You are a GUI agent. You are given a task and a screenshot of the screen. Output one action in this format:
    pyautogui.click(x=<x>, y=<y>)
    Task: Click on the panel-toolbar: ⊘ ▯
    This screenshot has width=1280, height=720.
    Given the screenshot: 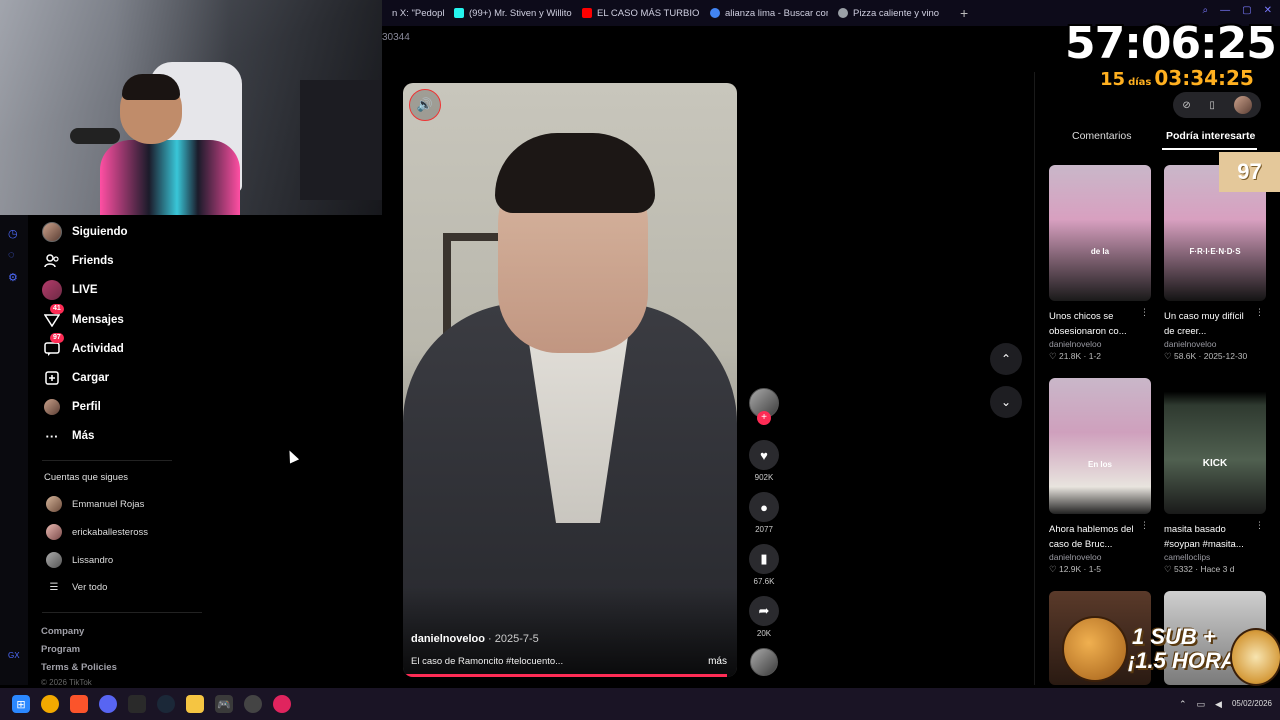 What is the action you would take?
    pyautogui.click(x=1217, y=105)
    